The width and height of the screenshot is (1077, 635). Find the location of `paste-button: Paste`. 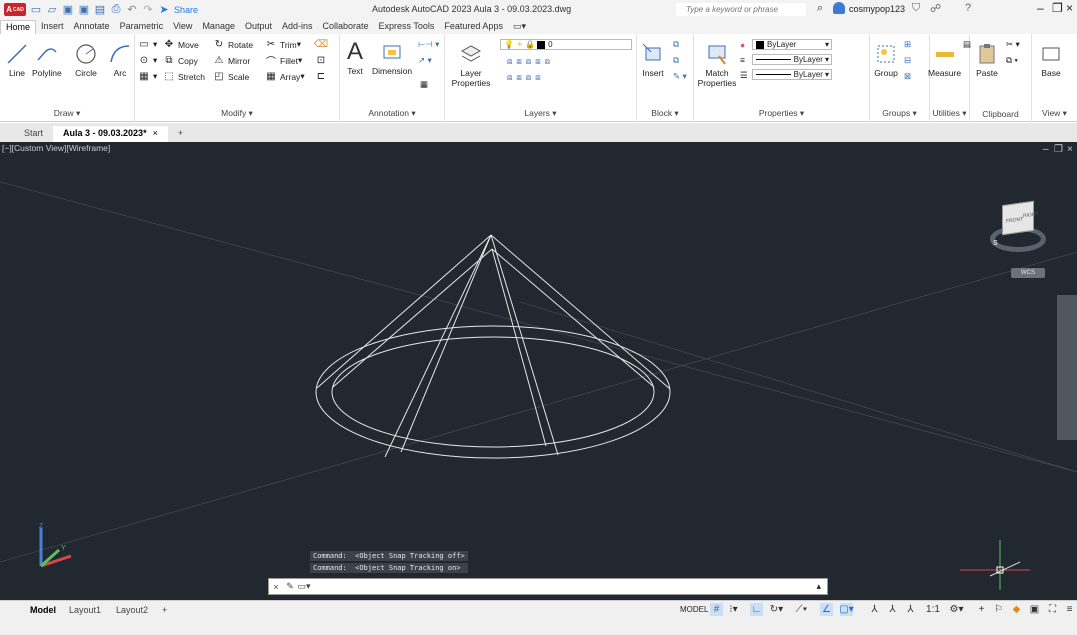

paste-button: Paste is located at coordinates (987, 59).